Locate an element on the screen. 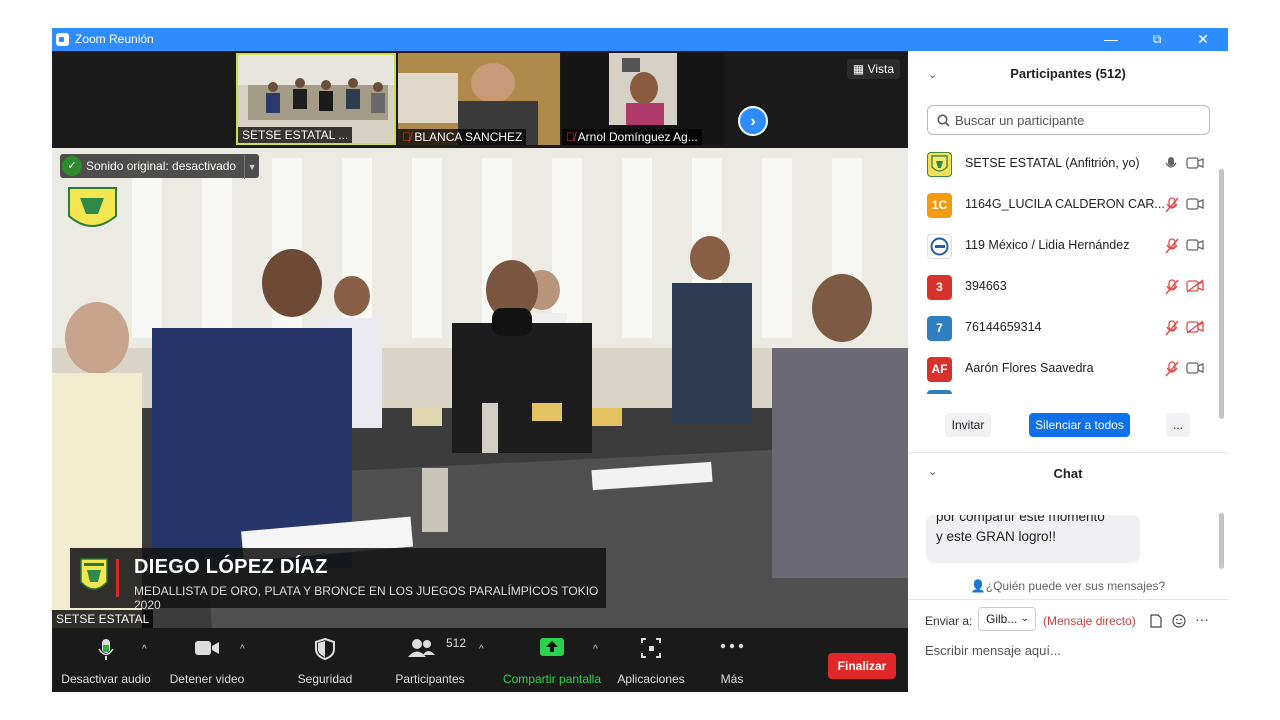  participants-label: Participantes is located at coordinates (430, 679).